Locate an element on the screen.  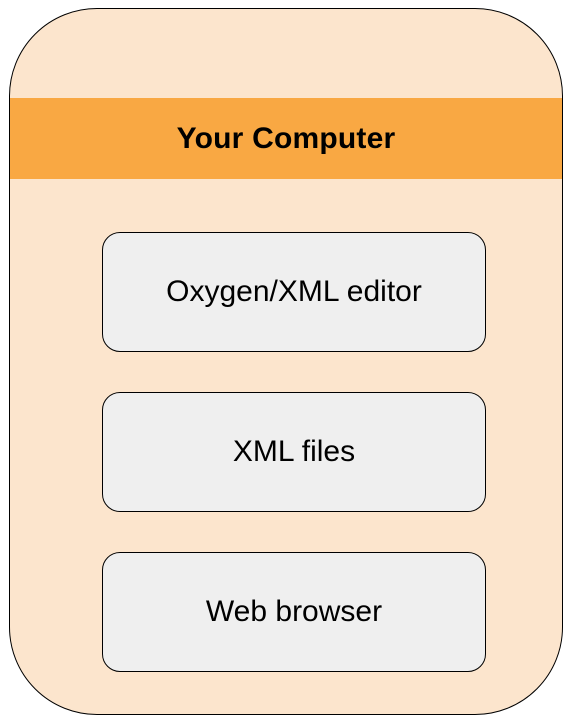
container-title: Your Computer is located at coordinates (286, 138).